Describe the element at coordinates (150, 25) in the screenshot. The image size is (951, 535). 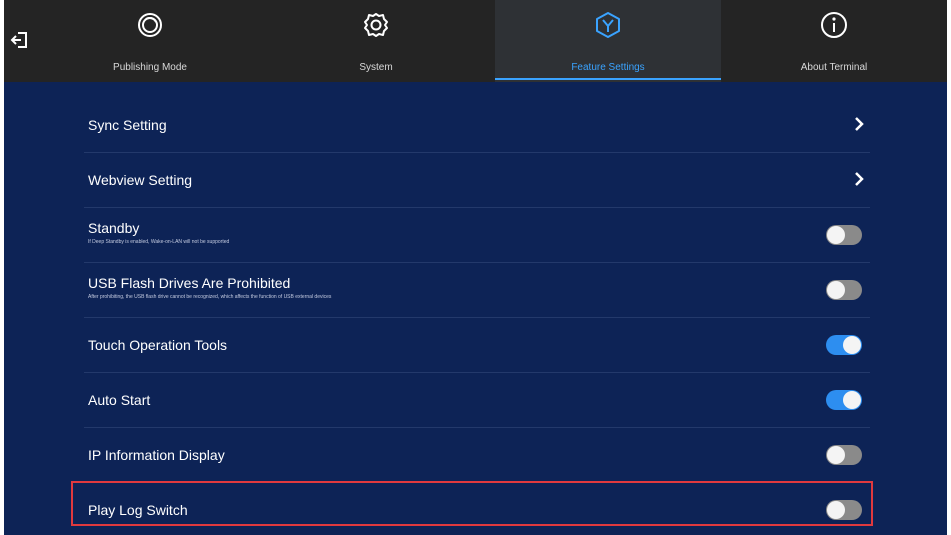
I see `publishing-mode-icon` at that location.